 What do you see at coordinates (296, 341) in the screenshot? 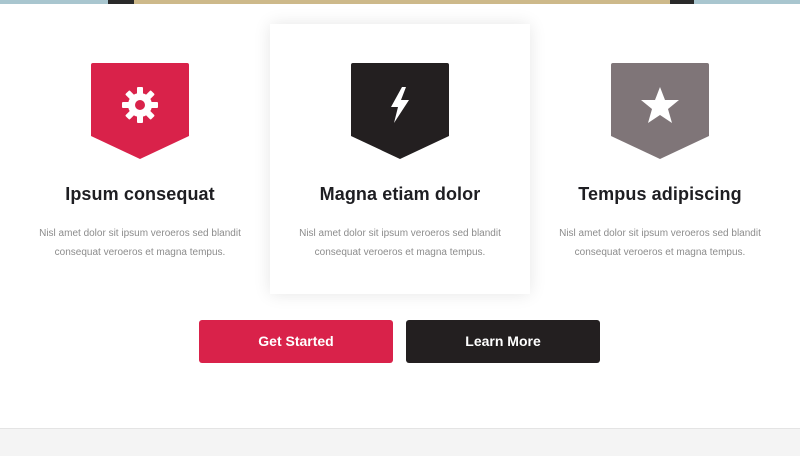
I see `get-started-button: Get Started` at bounding box center [296, 341].